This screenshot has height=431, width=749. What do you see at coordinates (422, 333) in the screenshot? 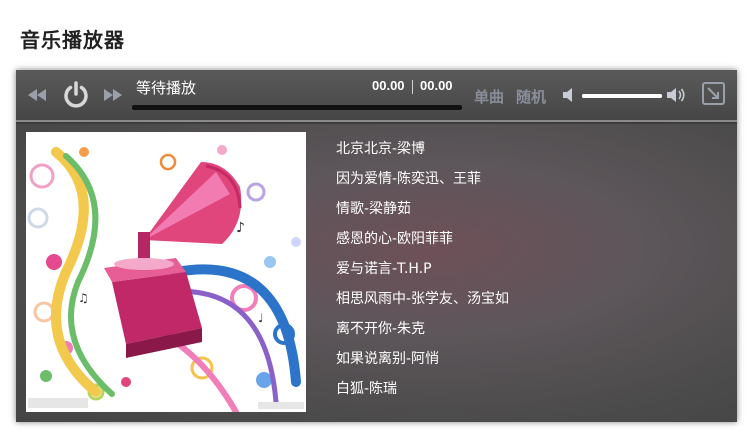
I see `playlist-item: 离不开你-朱克` at bounding box center [422, 333].